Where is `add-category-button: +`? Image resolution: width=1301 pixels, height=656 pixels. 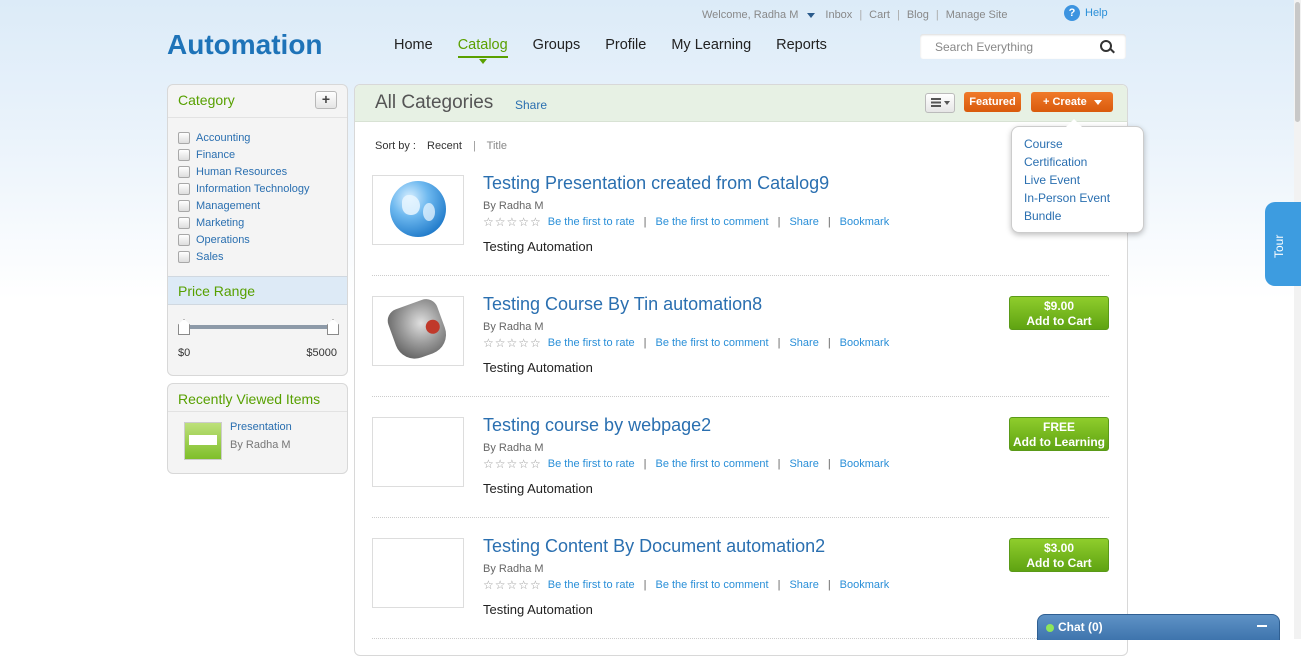 add-category-button: + is located at coordinates (326, 100).